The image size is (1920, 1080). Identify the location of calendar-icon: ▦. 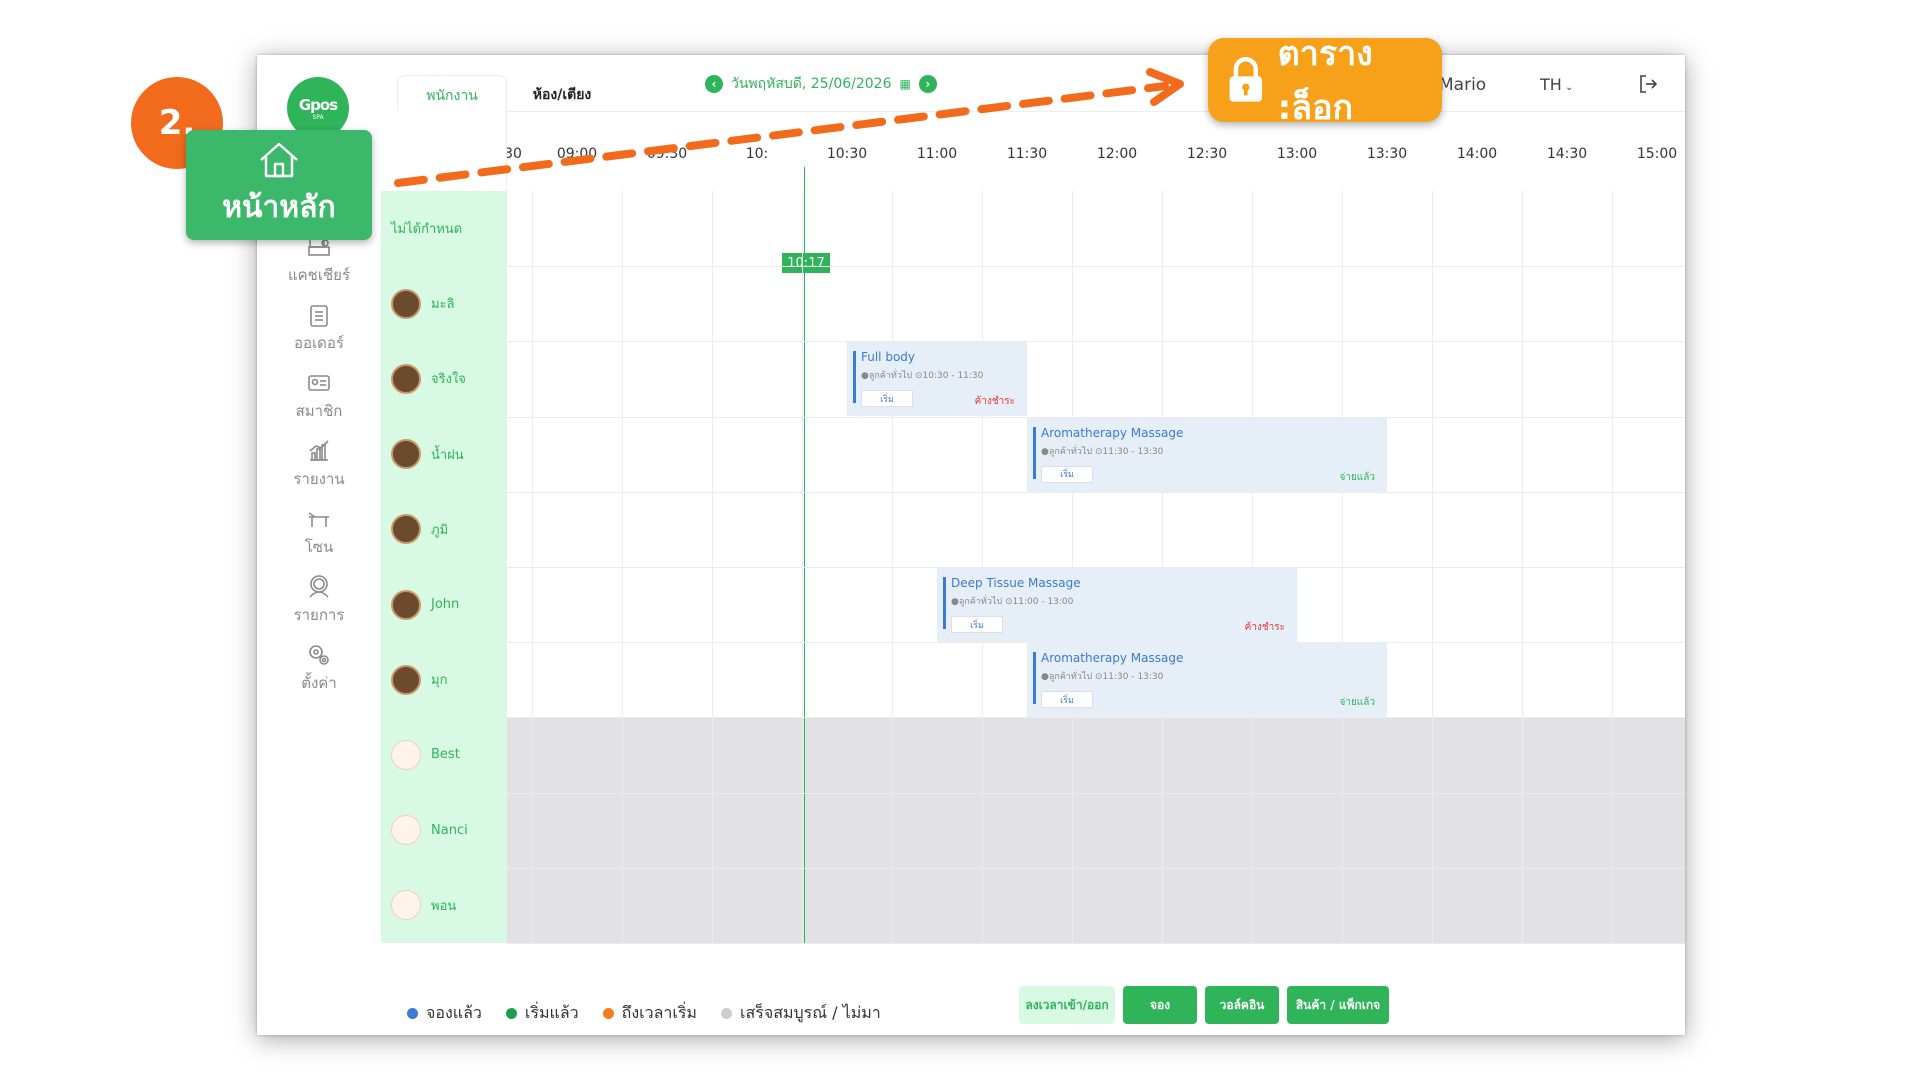
(904, 84).